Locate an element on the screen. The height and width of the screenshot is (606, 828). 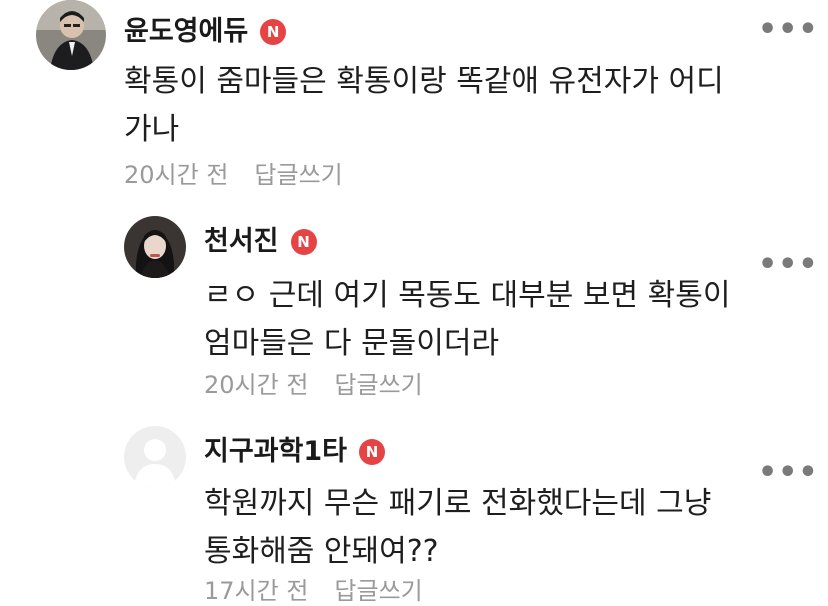
author-name: 천서진 N is located at coordinates (260, 242).